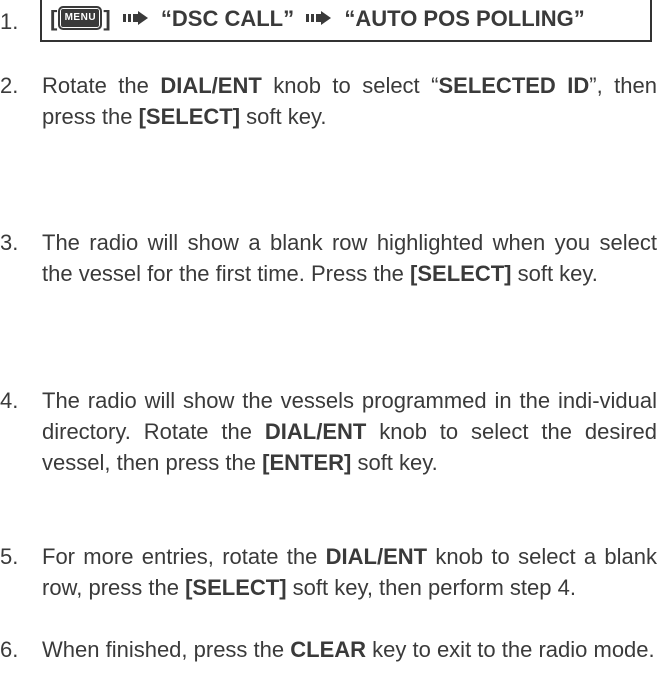 The height and width of the screenshot is (699, 665). I want to click on step-number: 6., so click(9, 649).